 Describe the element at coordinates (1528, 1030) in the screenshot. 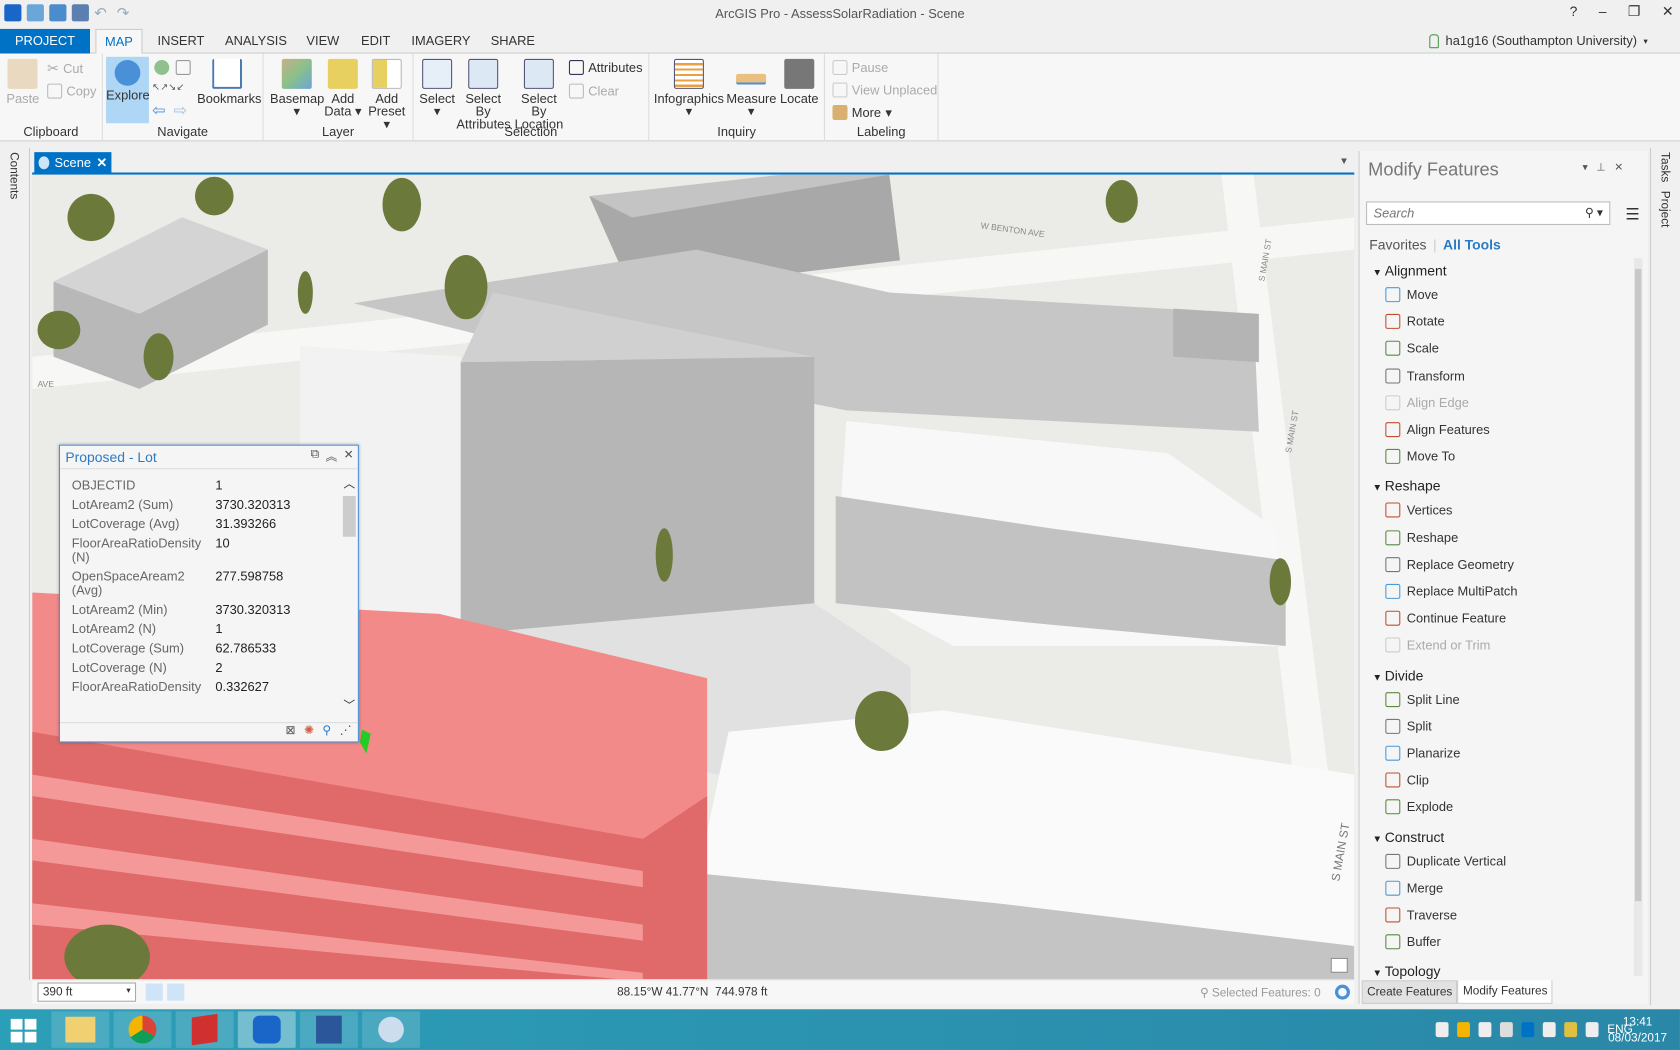

I see `outlook-icon` at that location.